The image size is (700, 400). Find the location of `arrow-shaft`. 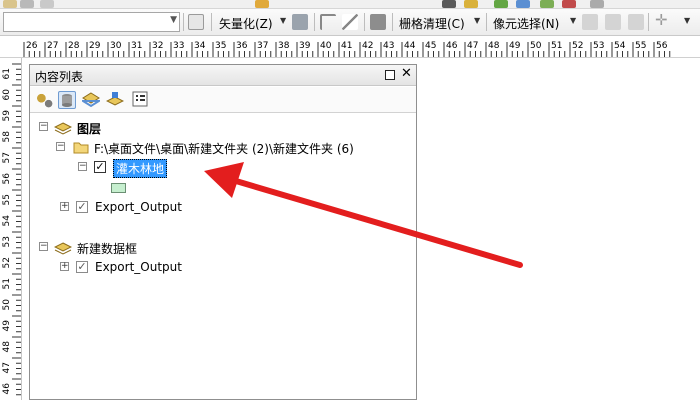

arrow-shaft is located at coordinates (378, 223).